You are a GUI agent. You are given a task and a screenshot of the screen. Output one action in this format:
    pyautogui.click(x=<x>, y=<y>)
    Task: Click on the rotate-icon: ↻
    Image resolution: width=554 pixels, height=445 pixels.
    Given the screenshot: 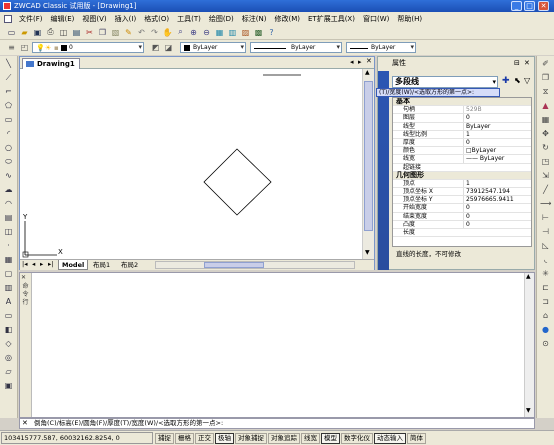 What is the action you would take?
    pyautogui.click(x=545, y=147)
    